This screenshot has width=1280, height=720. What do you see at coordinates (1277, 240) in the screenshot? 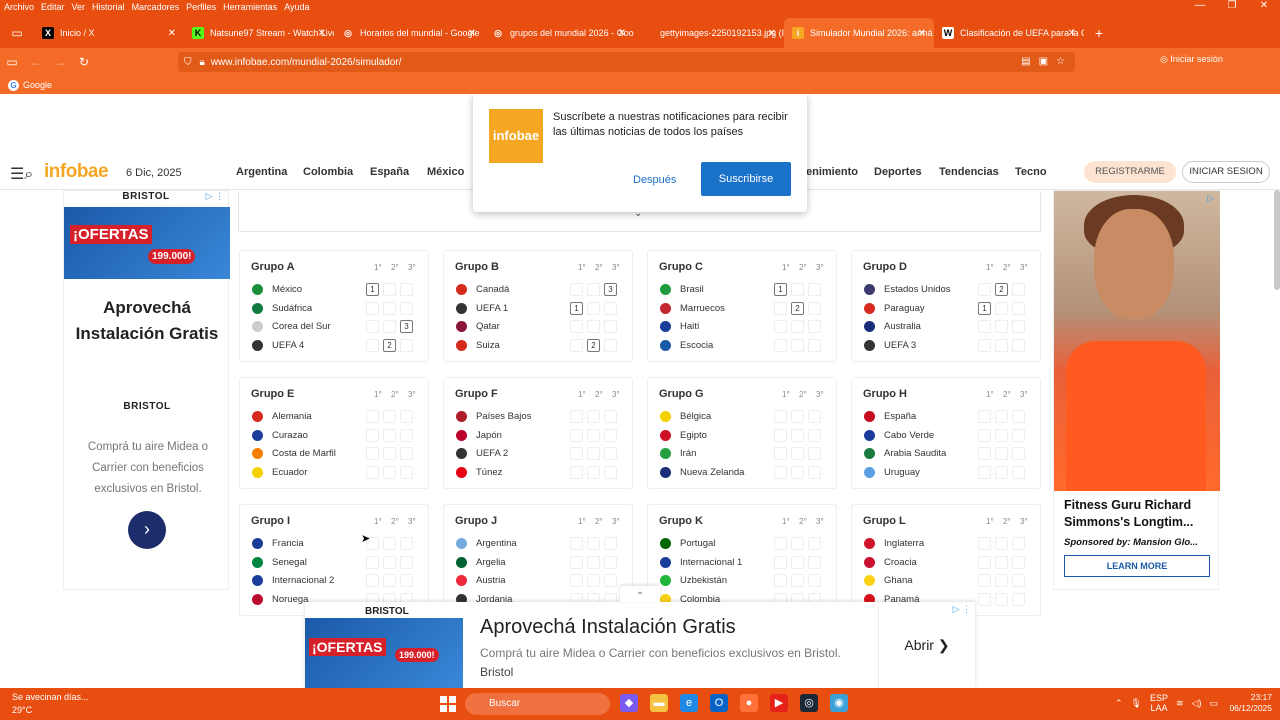
I see `scrollbar` at bounding box center [1277, 240].